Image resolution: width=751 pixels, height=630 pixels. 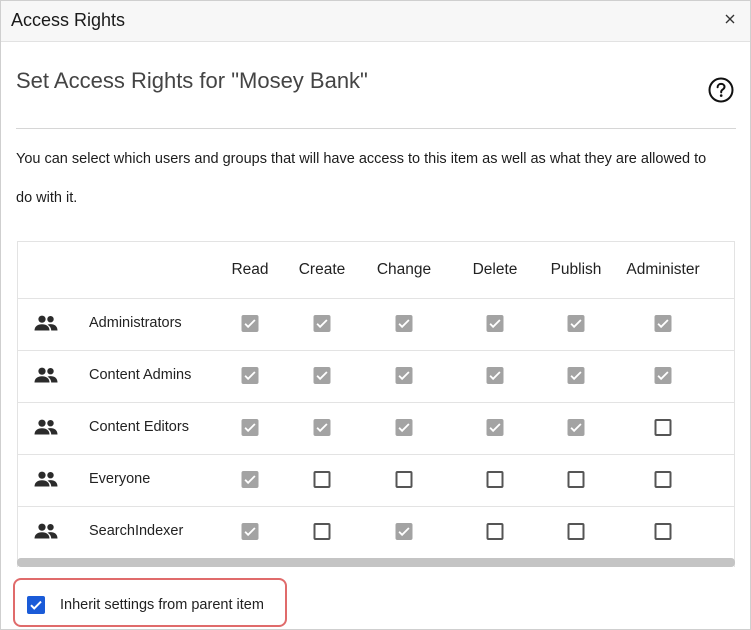 What do you see at coordinates (376, 128) in the screenshot?
I see `divider` at bounding box center [376, 128].